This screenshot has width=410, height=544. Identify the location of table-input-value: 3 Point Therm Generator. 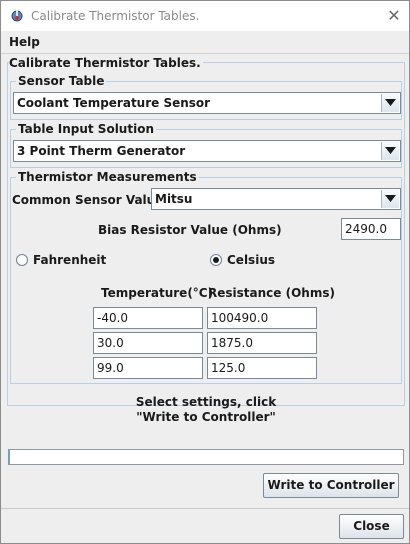
(101, 151).